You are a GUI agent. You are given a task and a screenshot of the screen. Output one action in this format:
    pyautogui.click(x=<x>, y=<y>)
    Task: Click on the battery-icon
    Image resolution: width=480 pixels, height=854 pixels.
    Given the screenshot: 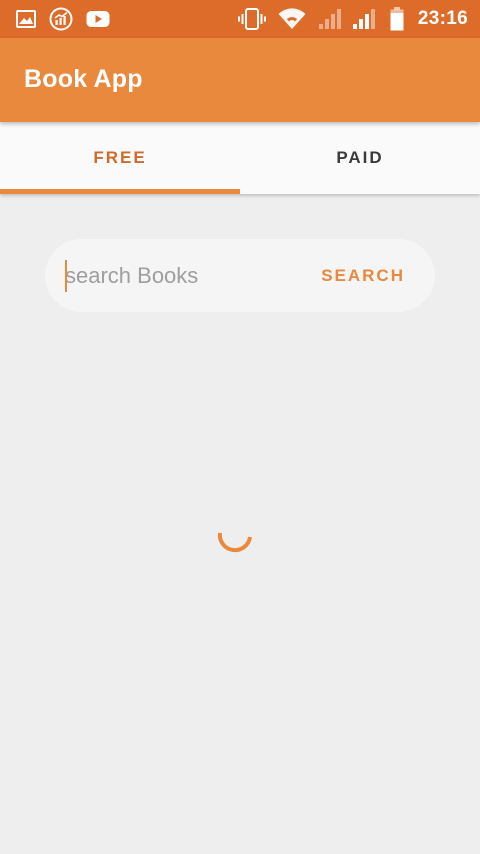 What is the action you would take?
    pyautogui.click(x=397, y=19)
    